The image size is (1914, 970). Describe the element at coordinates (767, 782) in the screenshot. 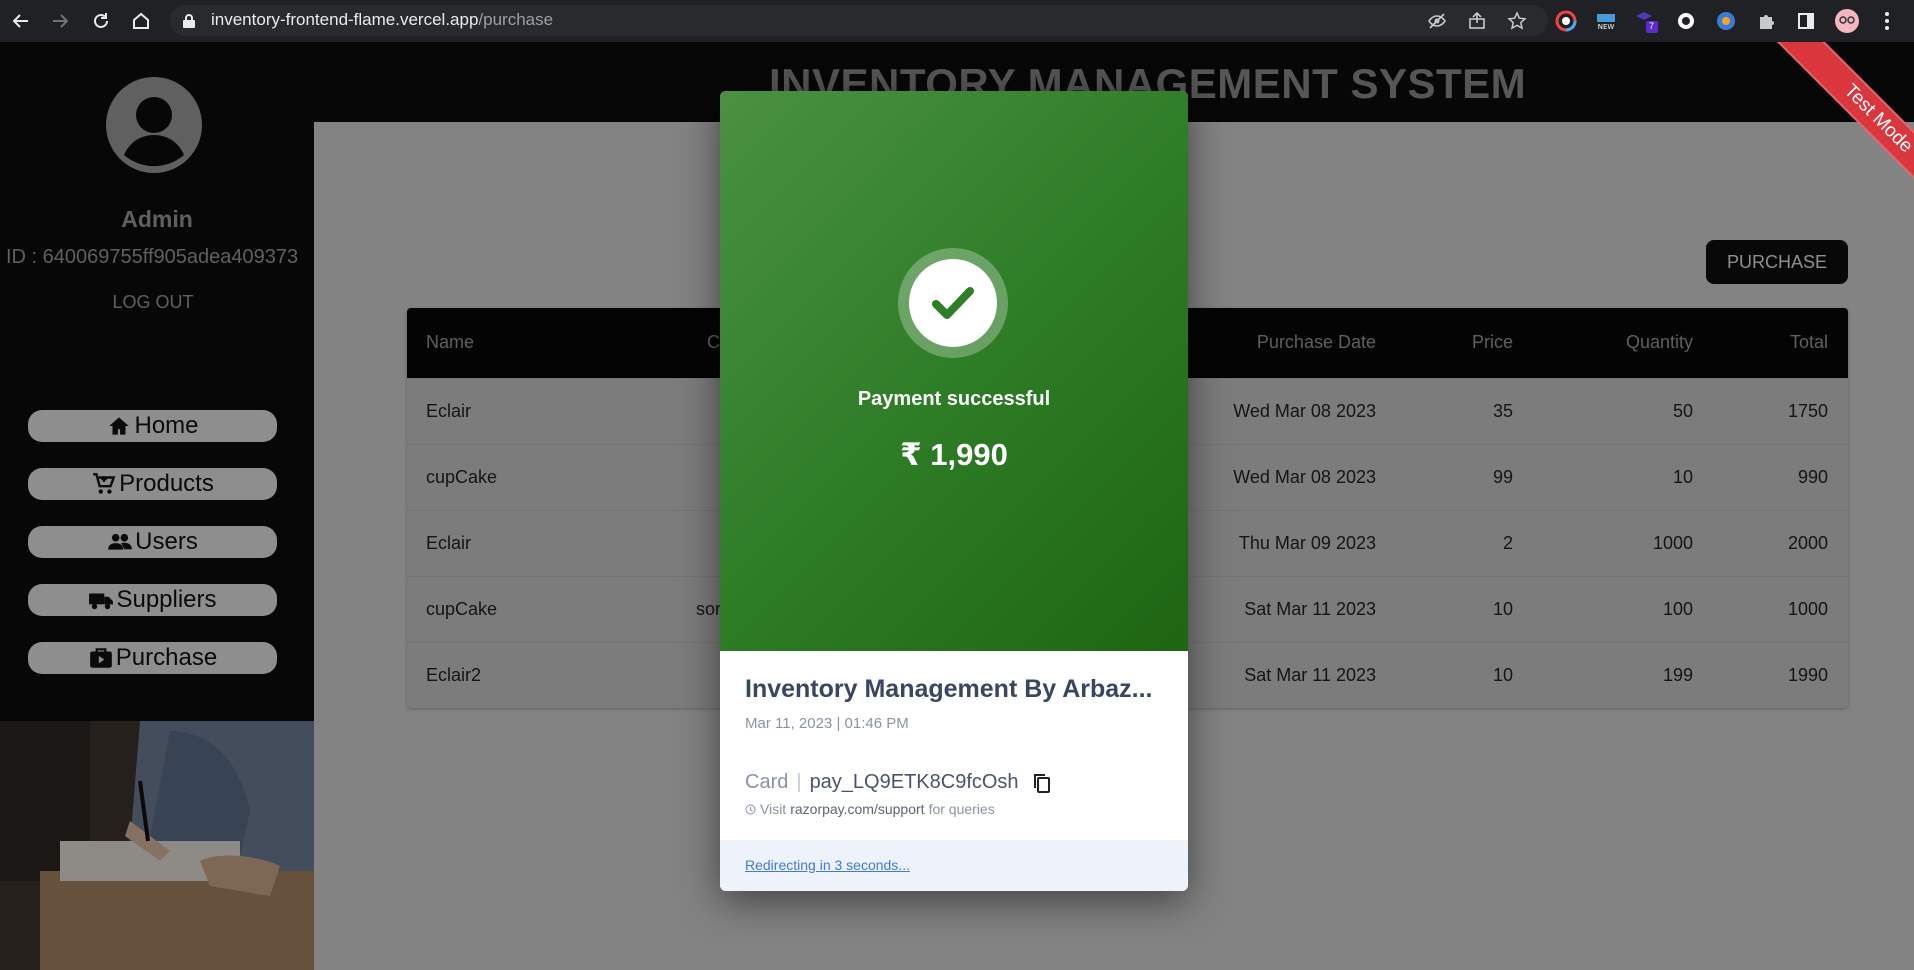

I see `payment-method: Card` at that location.